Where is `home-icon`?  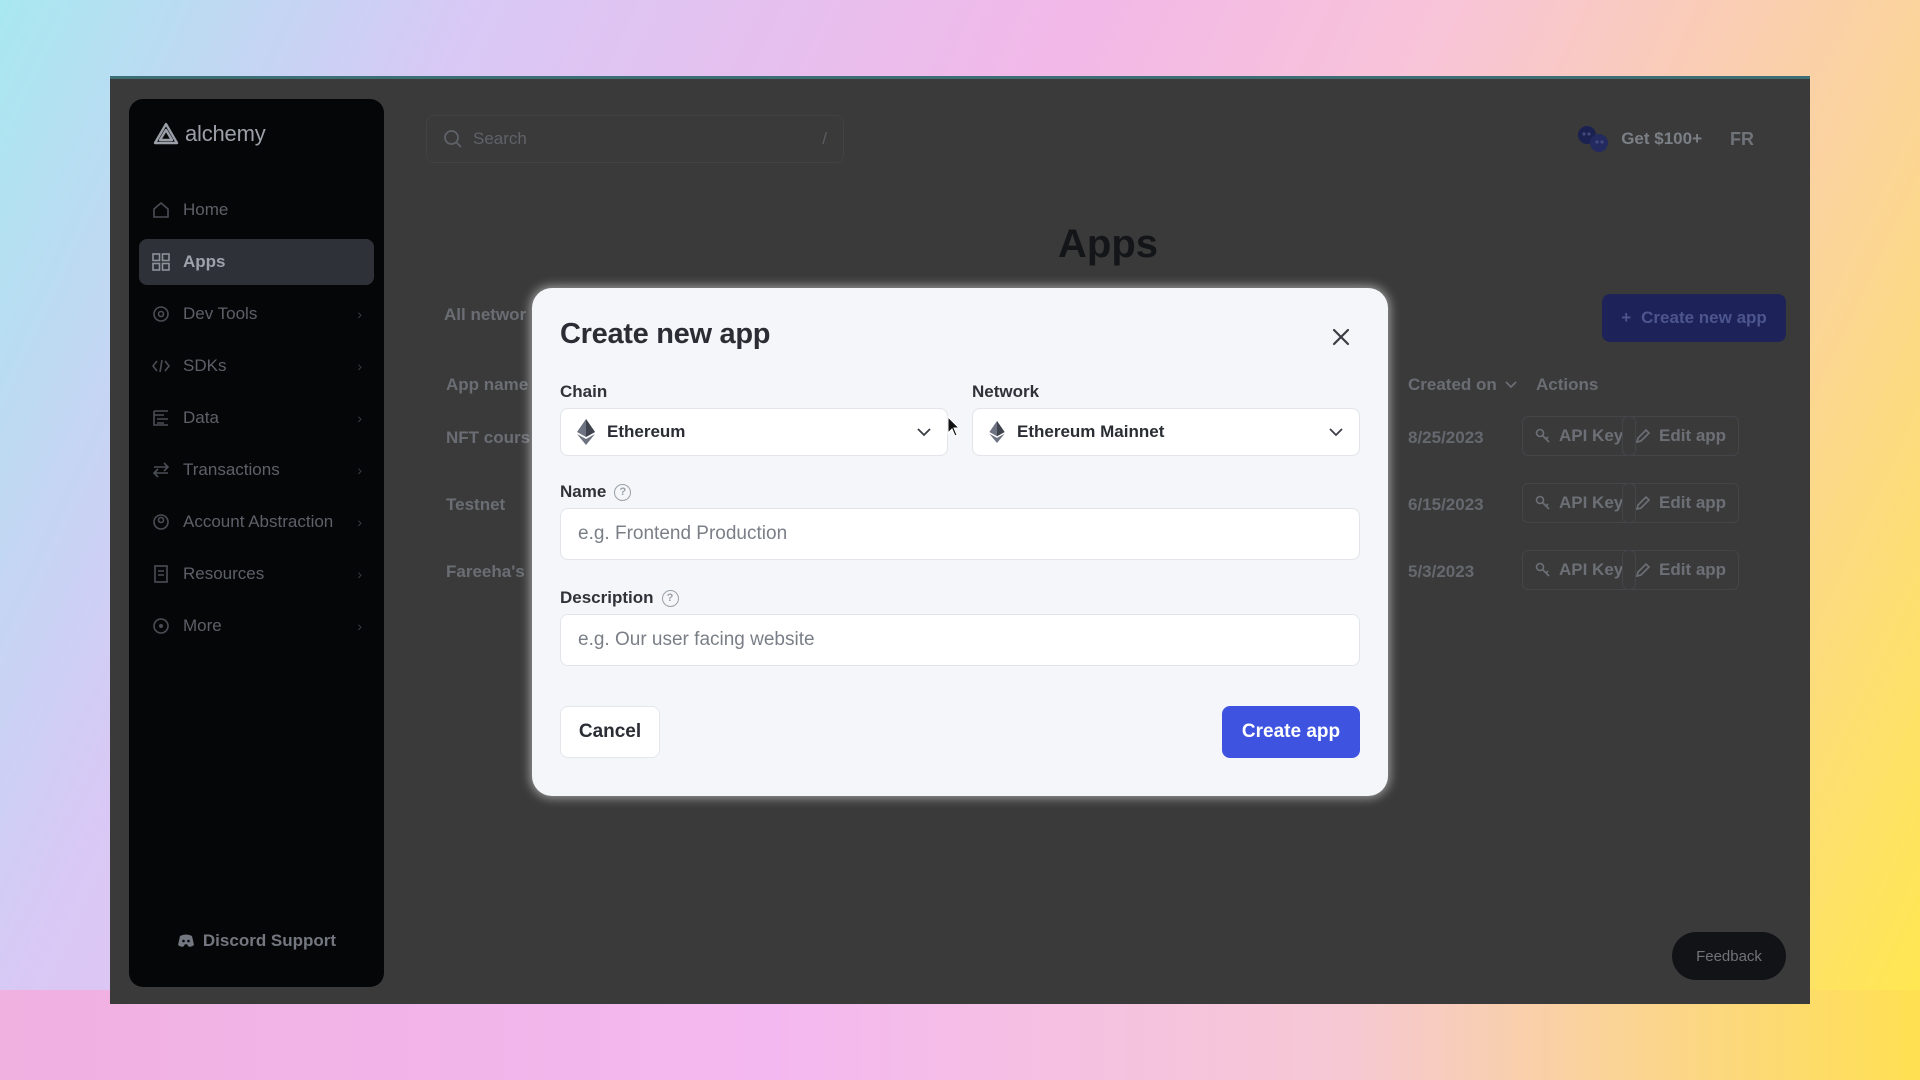
home-icon is located at coordinates (161, 210).